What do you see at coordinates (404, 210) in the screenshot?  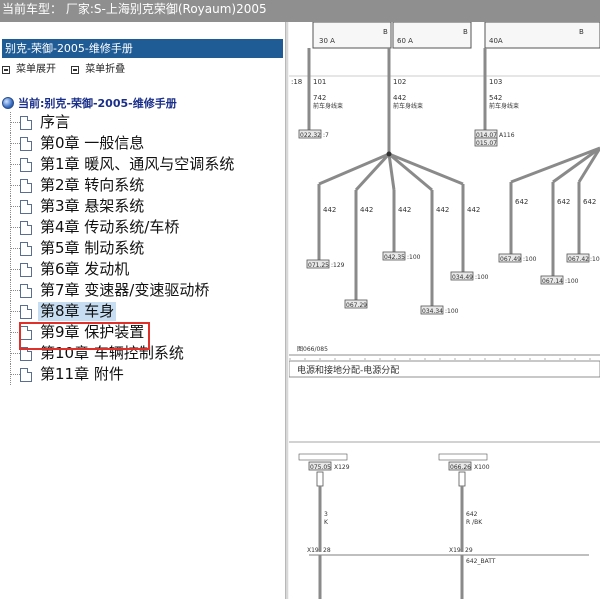 I see `branch-3-label: 442` at bounding box center [404, 210].